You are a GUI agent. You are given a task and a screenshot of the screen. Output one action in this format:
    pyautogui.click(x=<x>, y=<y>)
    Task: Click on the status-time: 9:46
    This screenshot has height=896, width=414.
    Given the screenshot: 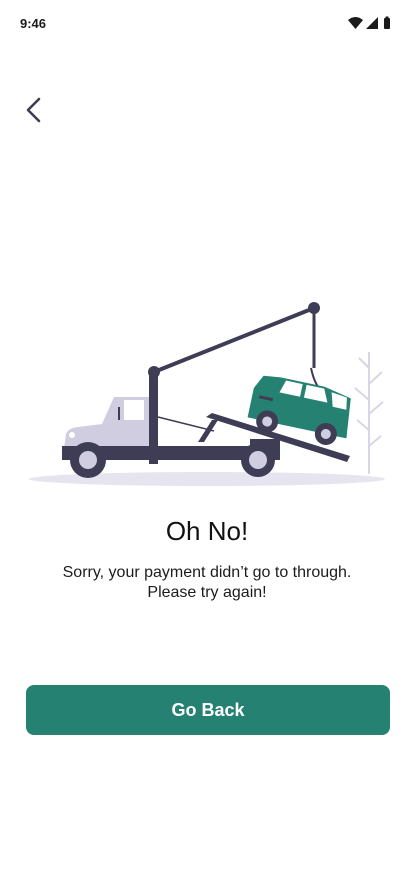 What is the action you would take?
    pyautogui.click(x=33, y=23)
    